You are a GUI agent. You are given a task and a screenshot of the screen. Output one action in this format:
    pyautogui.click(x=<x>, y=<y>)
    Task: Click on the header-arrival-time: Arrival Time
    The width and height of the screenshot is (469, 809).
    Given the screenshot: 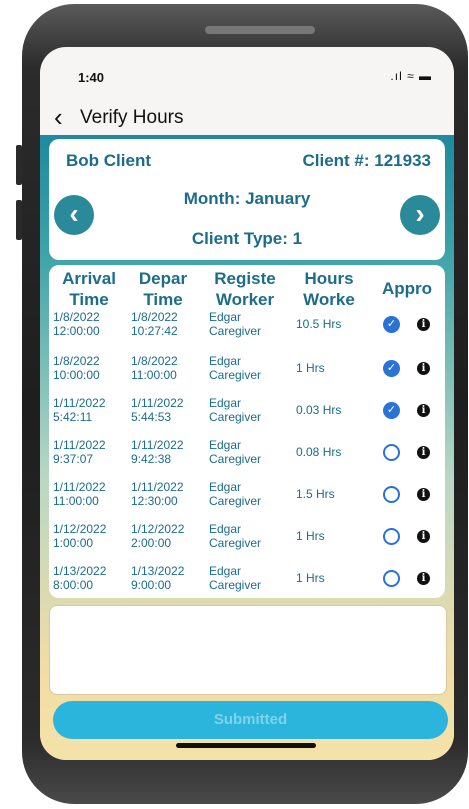 What is the action you would take?
    pyautogui.click(x=89, y=289)
    